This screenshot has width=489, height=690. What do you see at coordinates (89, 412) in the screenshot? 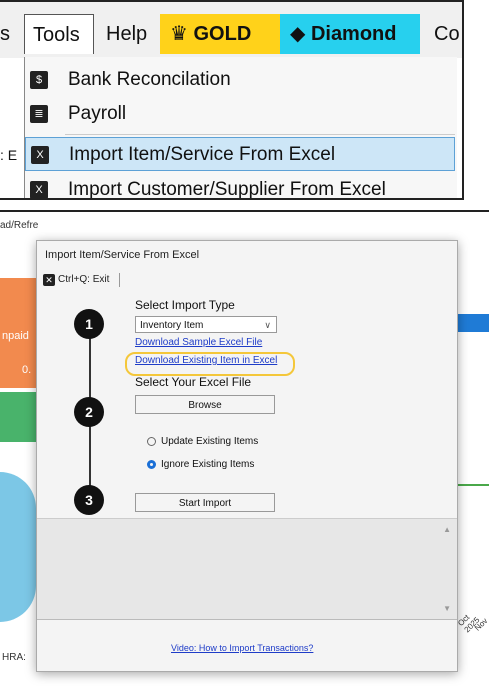
I see `step-2-badge: 2` at bounding box center [89, 412].